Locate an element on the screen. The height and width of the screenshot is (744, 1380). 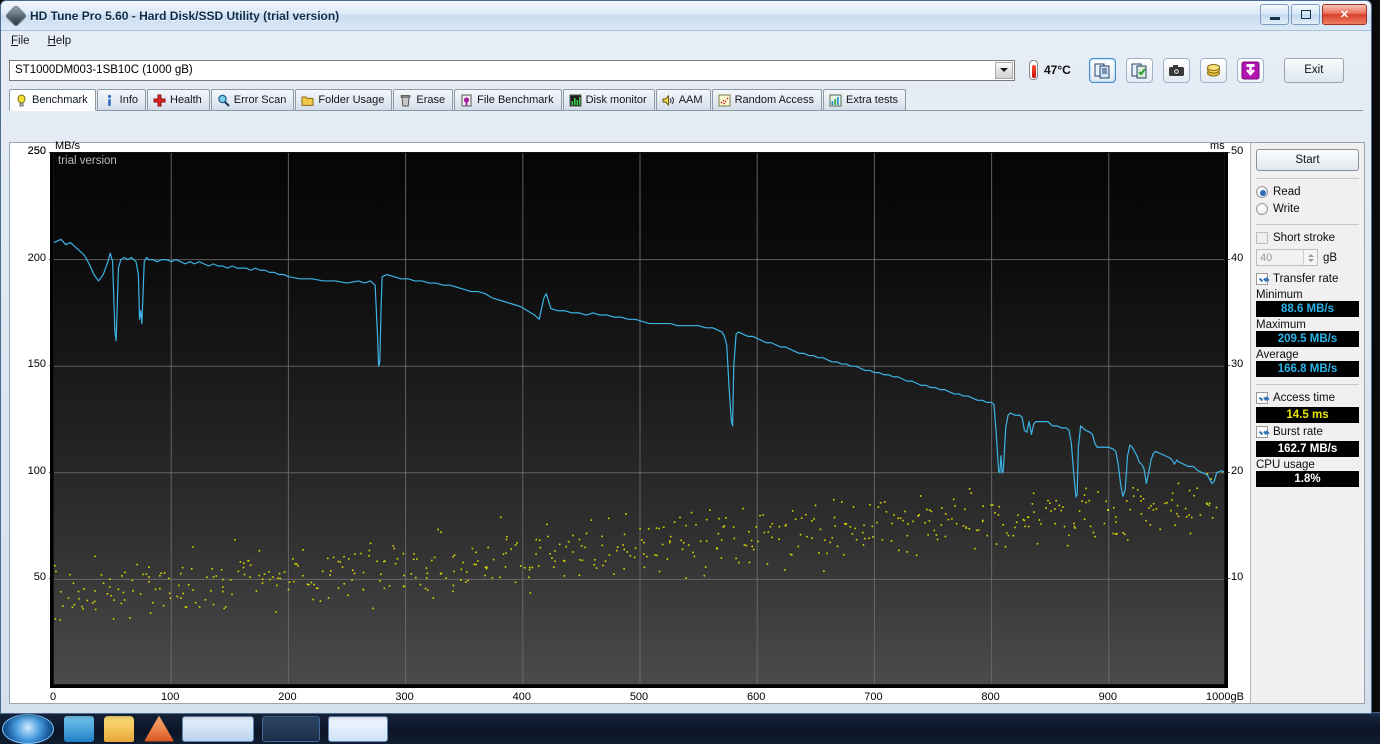
tab-file-benchmark: File Benchmark is located at coordinates (508, 99).